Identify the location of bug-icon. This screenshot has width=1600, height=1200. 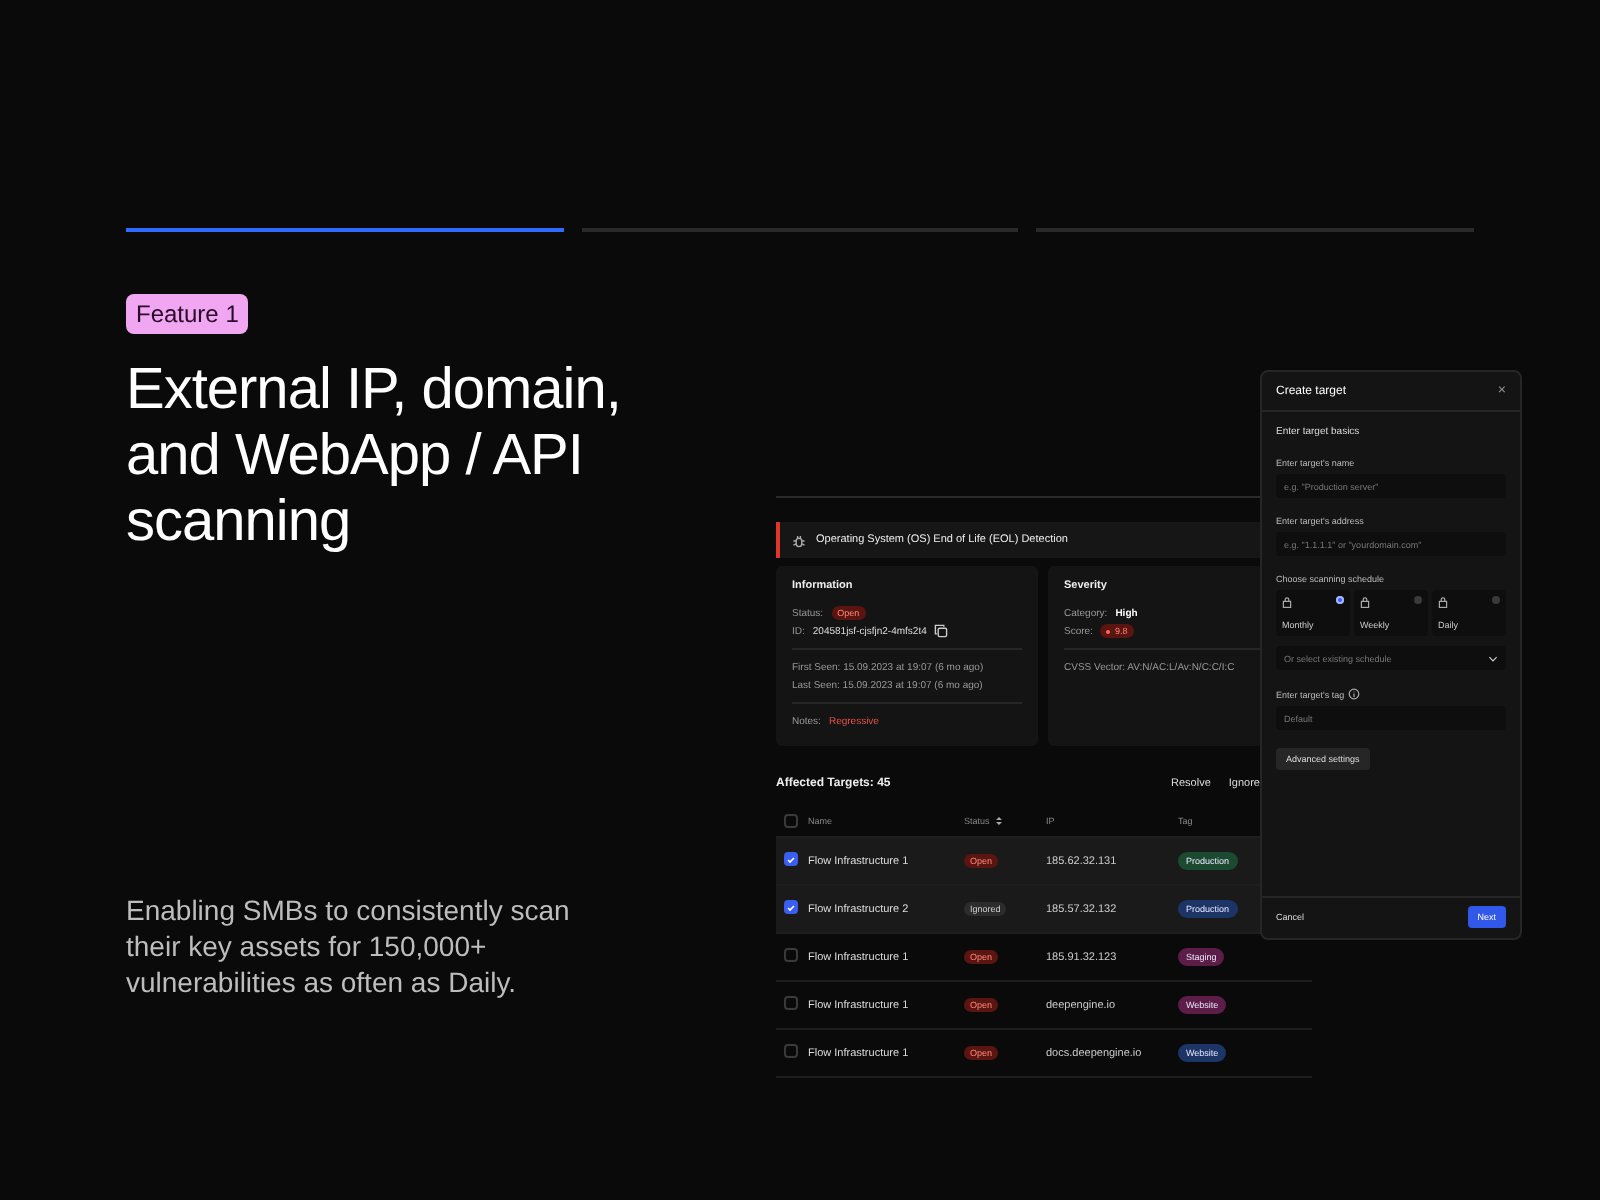
(799, 540).